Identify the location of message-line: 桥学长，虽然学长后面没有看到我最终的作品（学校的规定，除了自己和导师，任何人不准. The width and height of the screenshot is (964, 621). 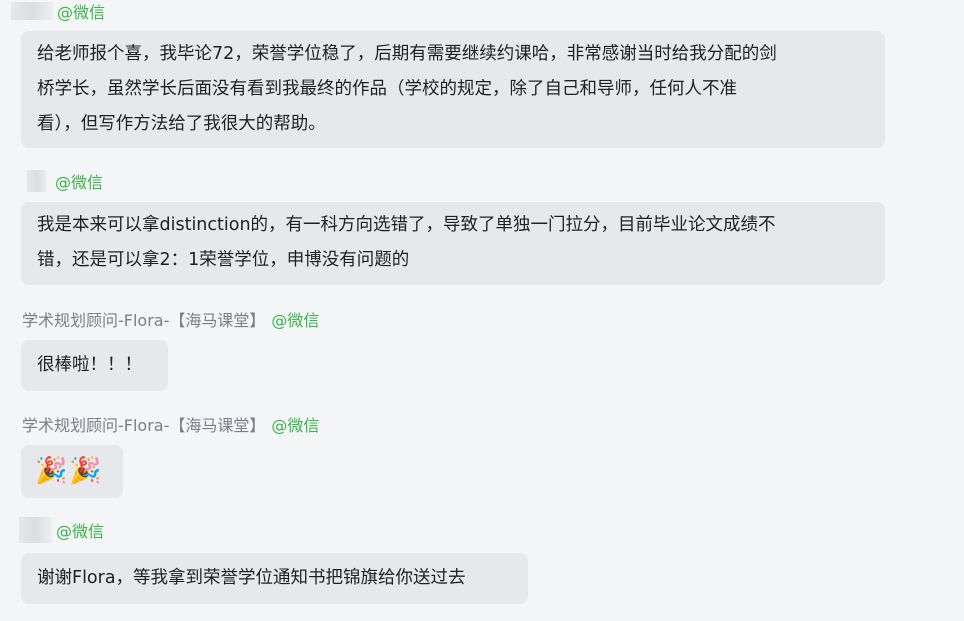
(387, 89).